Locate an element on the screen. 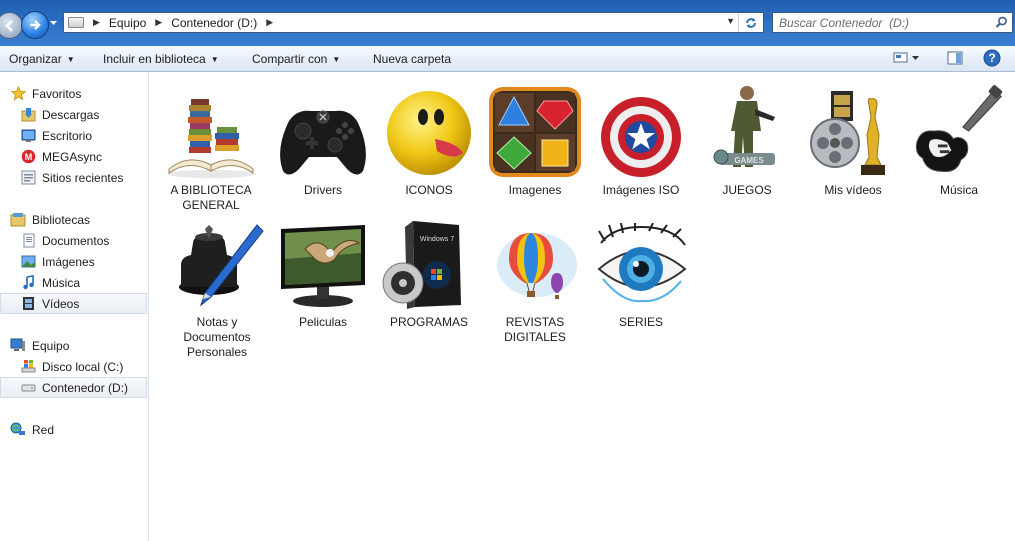 This screenshot has width=1015, height=541. change-view-button is located at coordinates (907, 59).